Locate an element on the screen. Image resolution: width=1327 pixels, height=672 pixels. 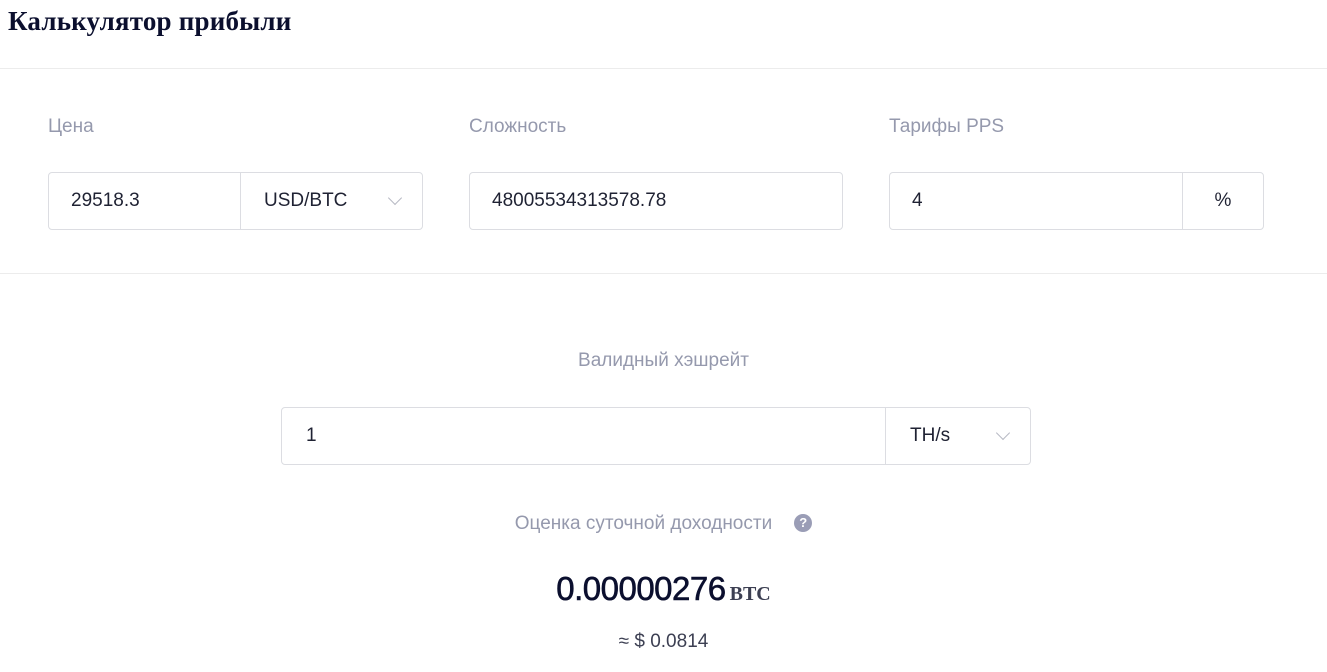
pps-unit-addon: % is located at coordinates (1222, 201).